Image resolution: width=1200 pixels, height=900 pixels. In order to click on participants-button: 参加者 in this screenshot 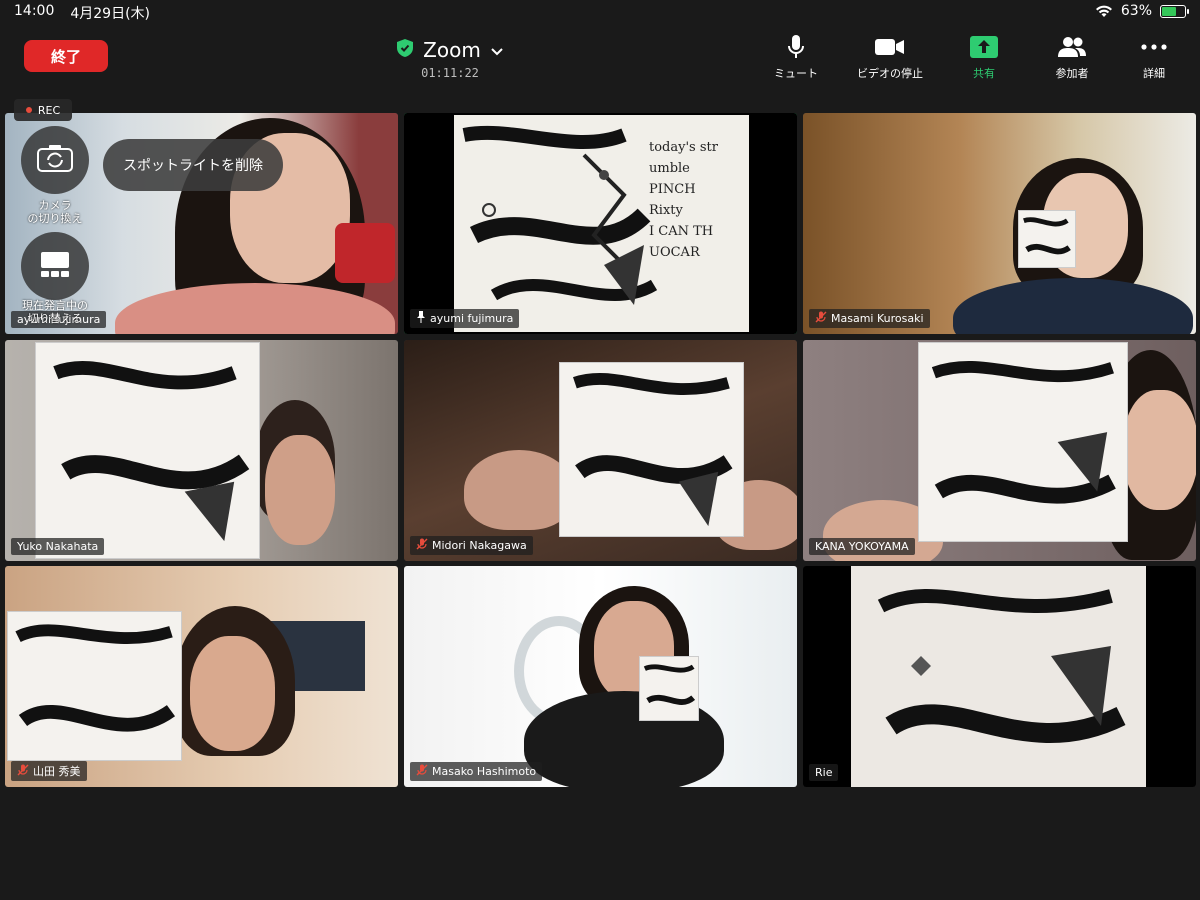, I will do `click(1072, 57)`.